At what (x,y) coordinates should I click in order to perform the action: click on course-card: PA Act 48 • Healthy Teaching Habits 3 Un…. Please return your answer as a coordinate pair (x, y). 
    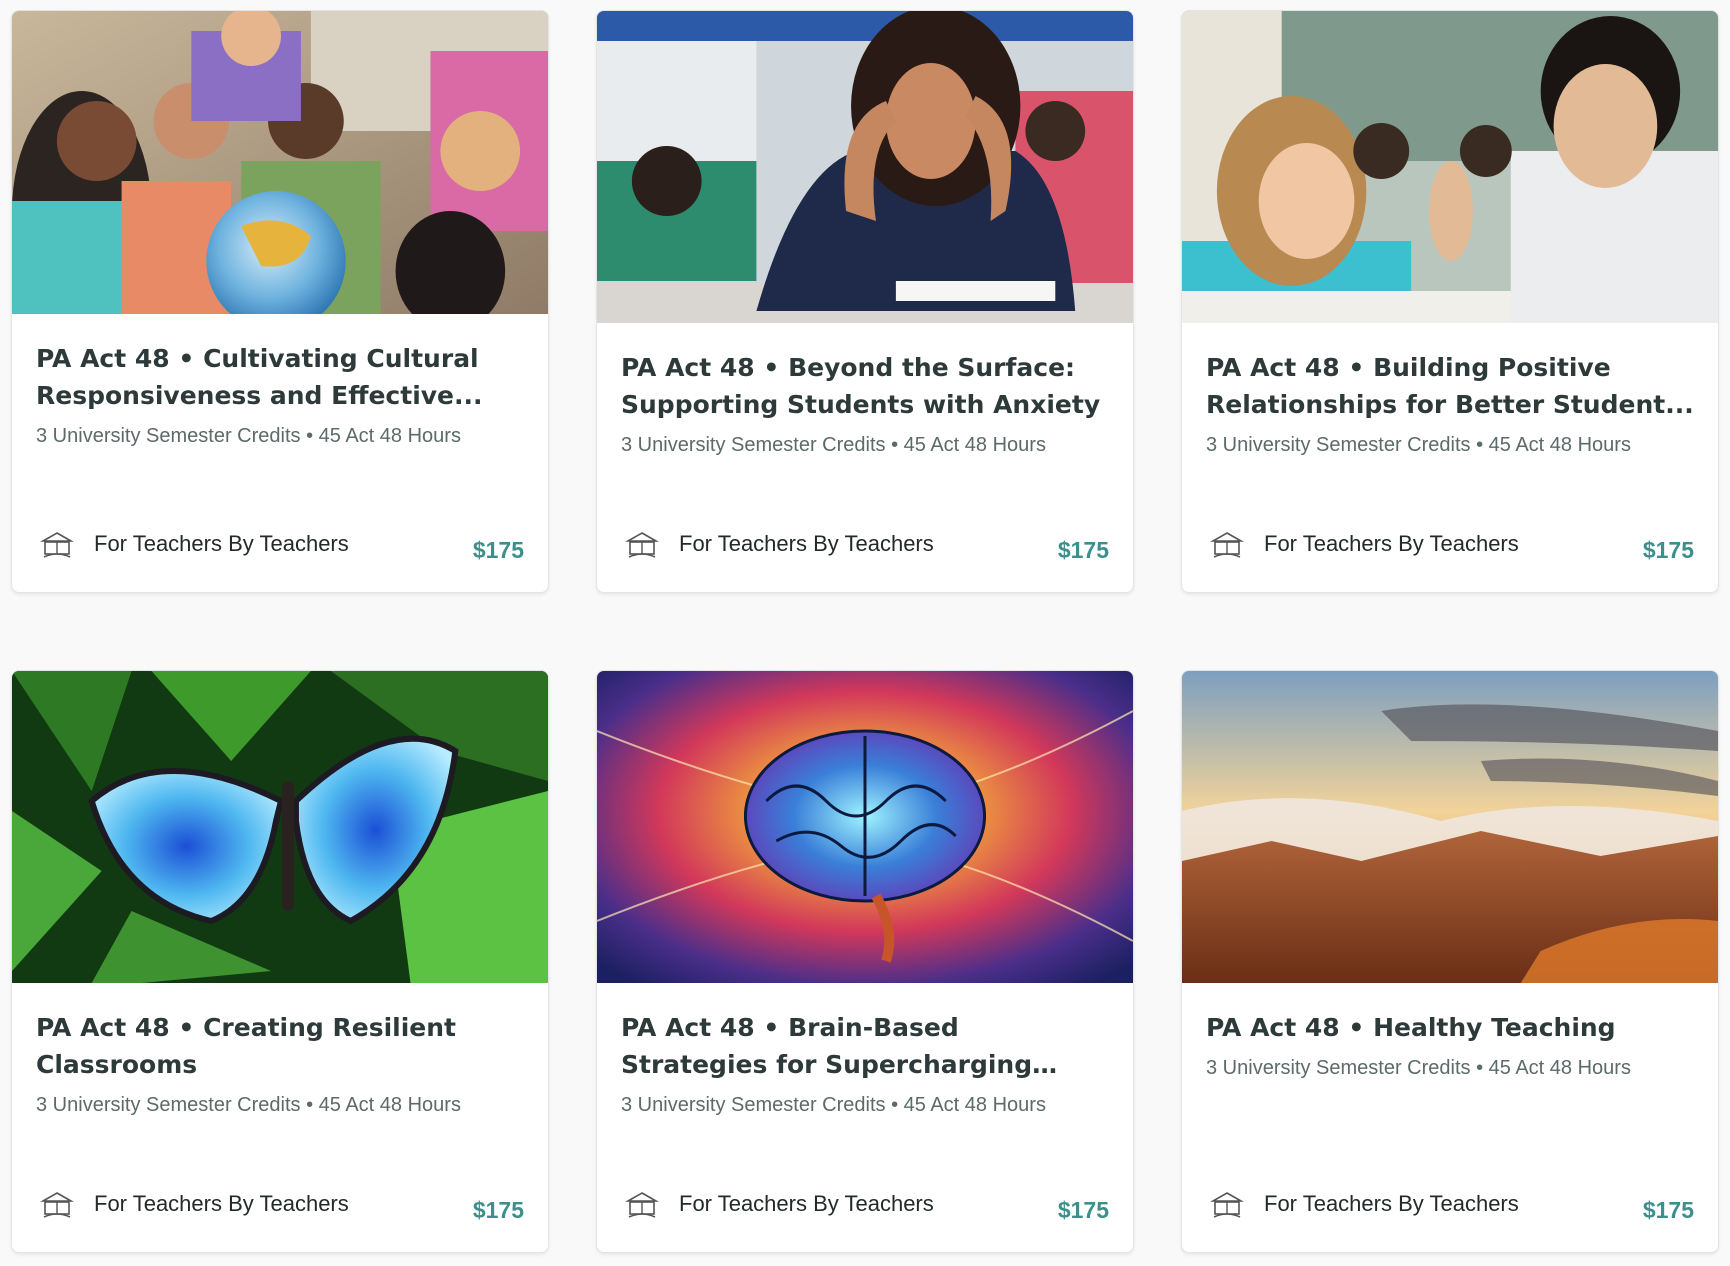
    Looking at the image, I should click on (1450, 961).